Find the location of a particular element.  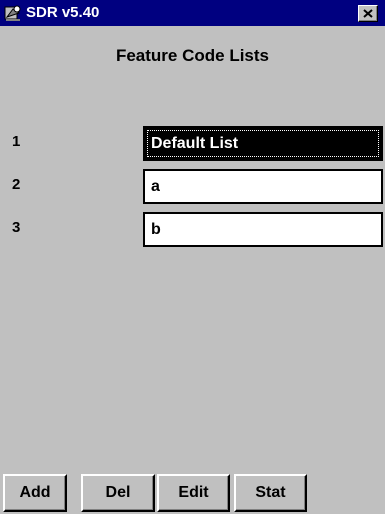

button-bar: Add Del Edit Stat is located at coordinates (192, 494).